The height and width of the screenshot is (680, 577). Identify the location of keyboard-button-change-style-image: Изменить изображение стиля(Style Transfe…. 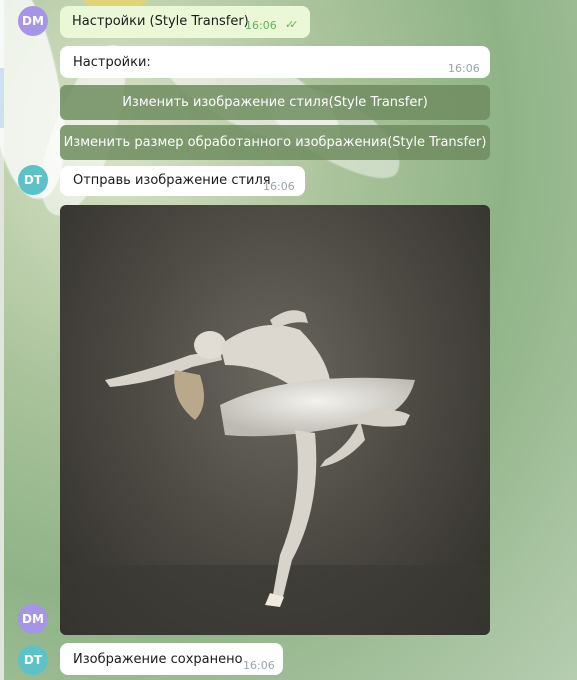
(275, 102).